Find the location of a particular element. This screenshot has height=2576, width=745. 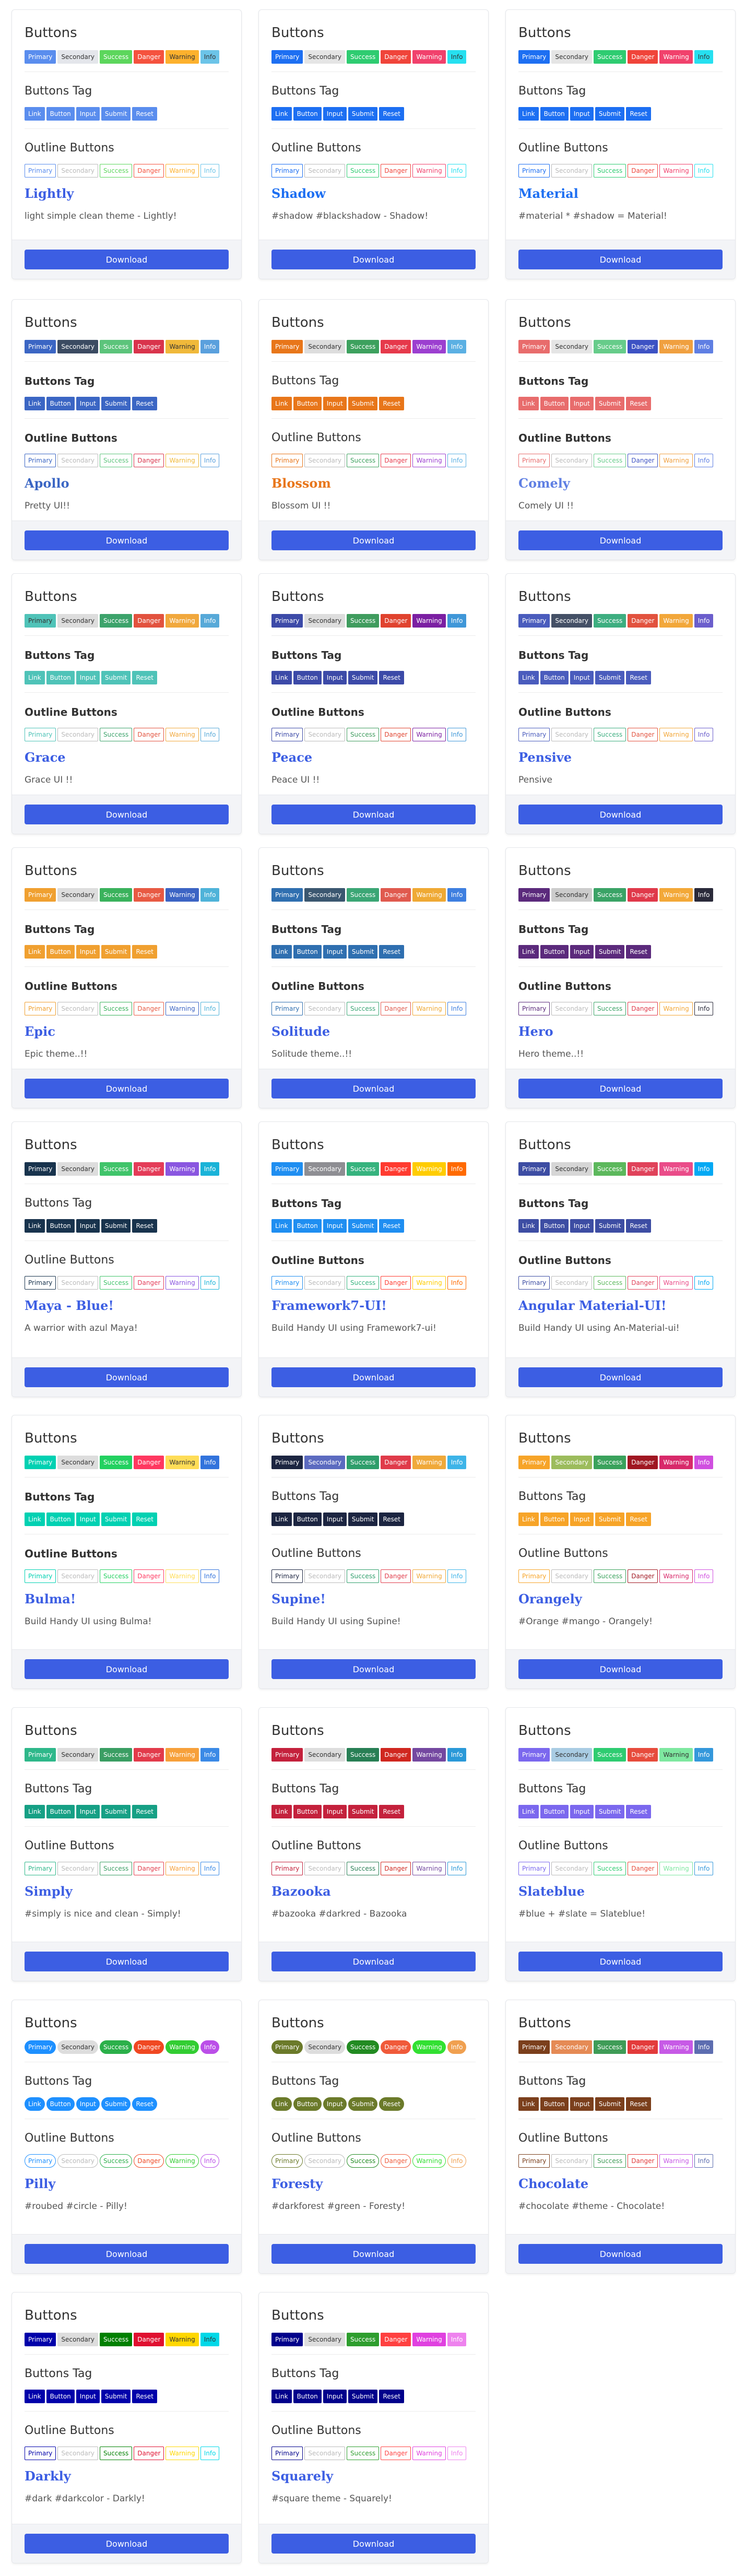

theme-title: Chocolate is located at coordinates (620, 2184).